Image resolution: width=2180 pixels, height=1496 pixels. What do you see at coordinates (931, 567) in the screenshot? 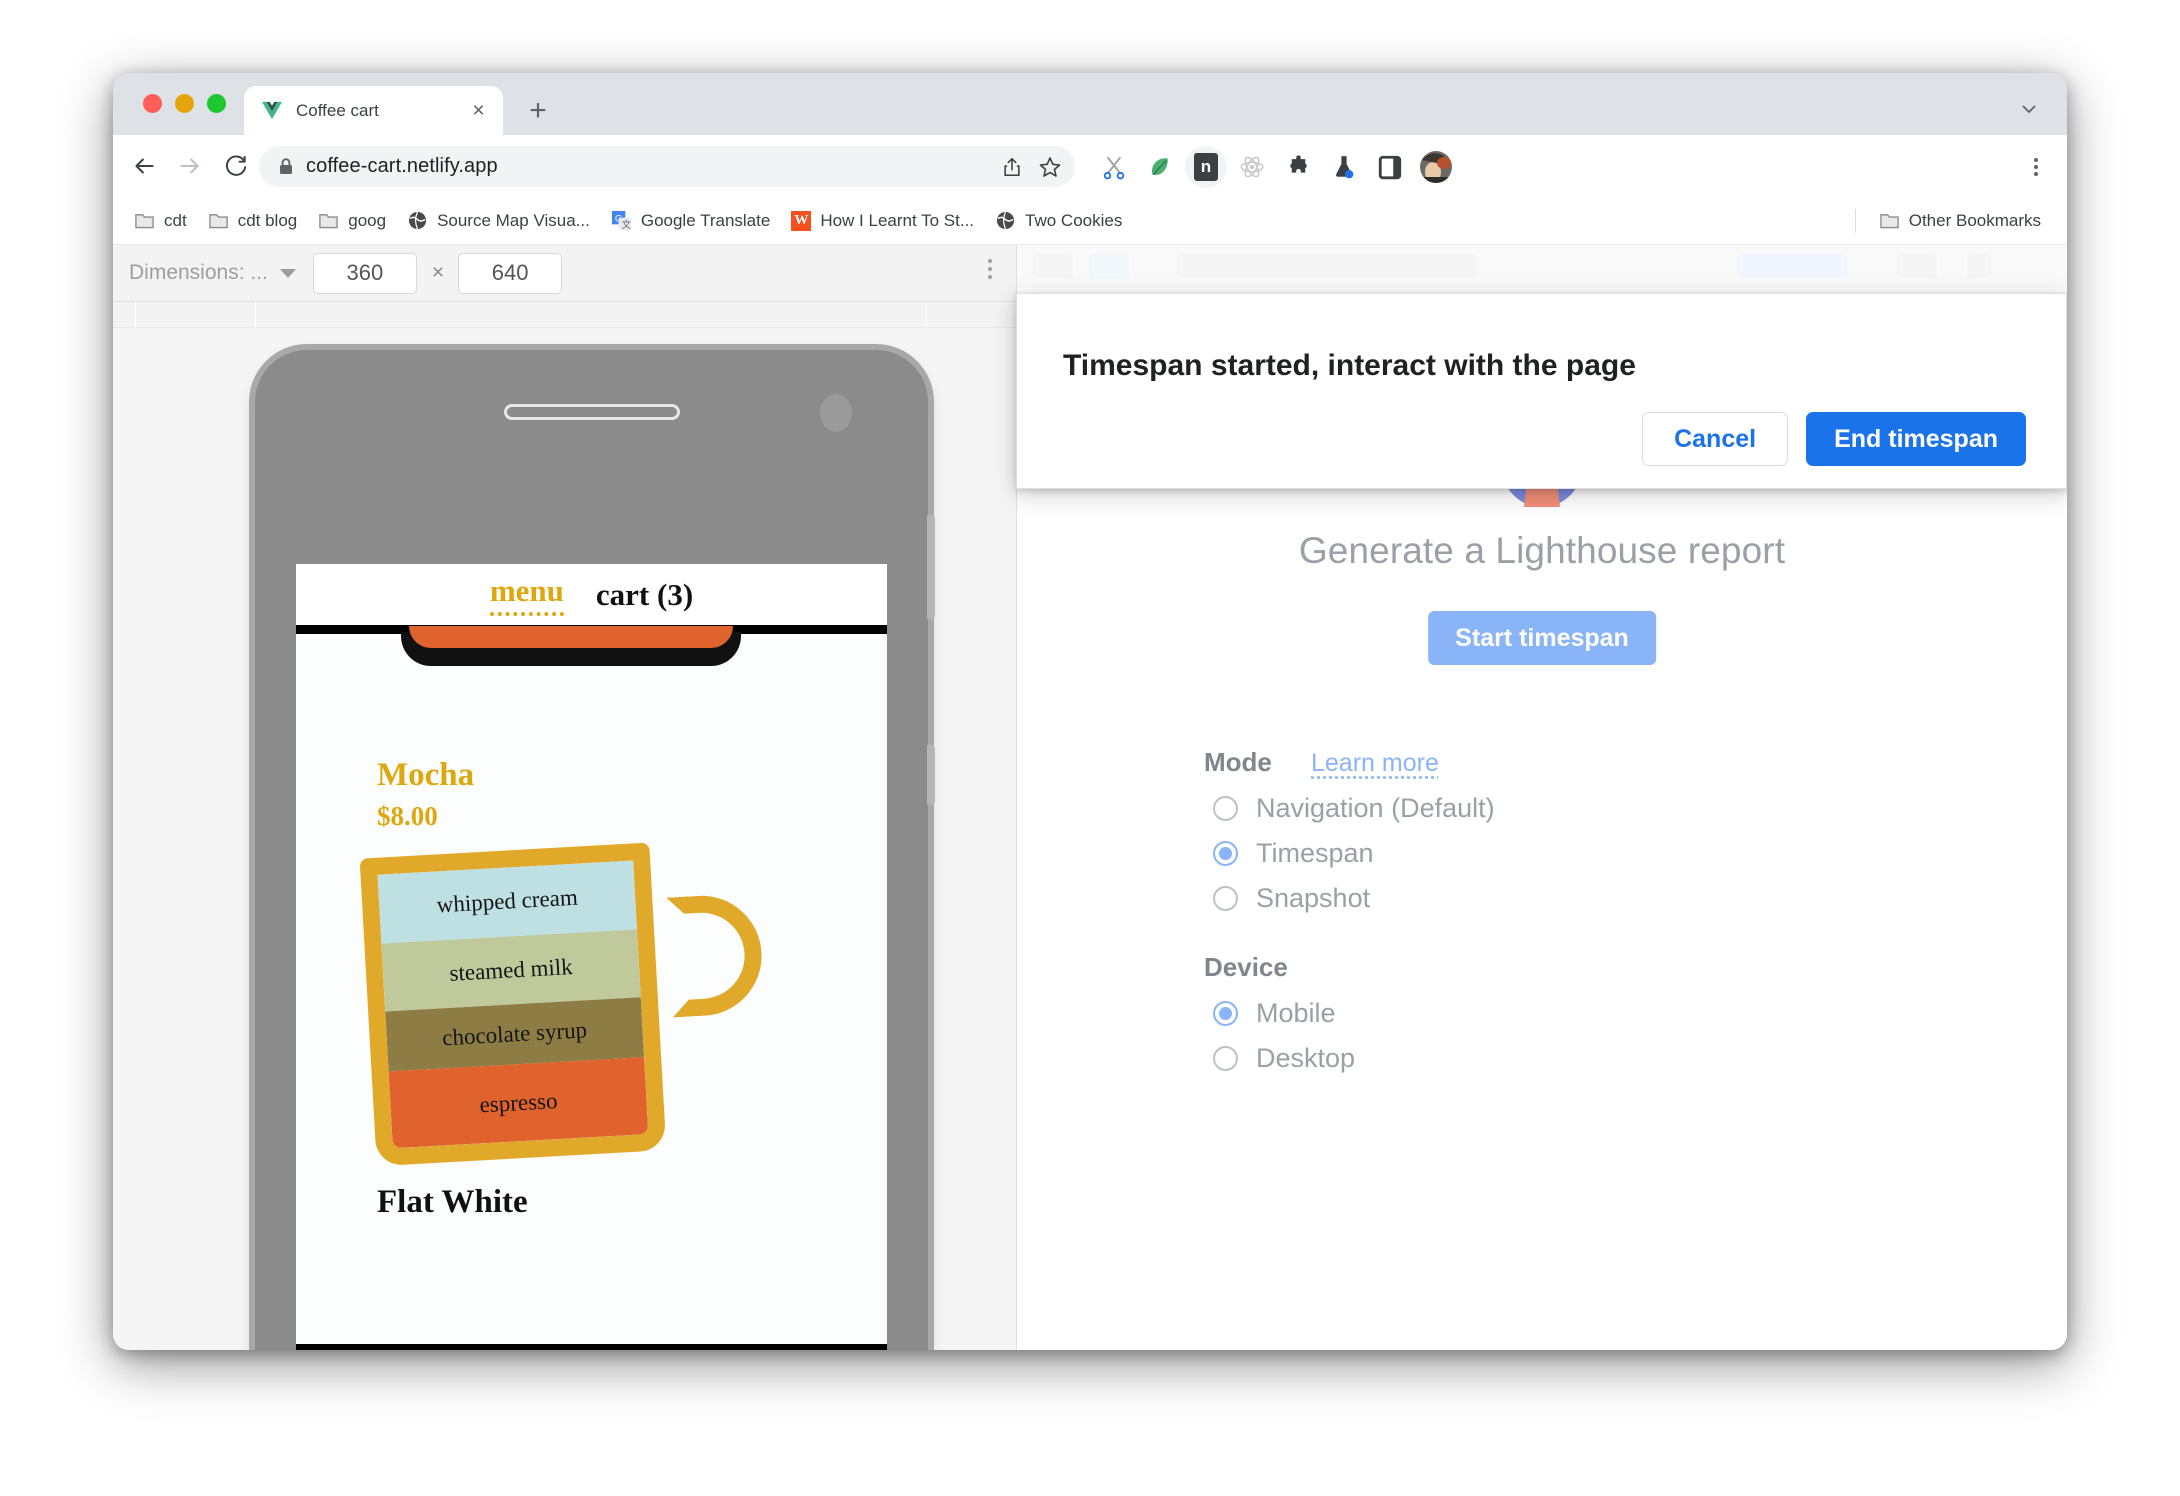
I see `phone-volume-button` at bounding box center [931, 567].